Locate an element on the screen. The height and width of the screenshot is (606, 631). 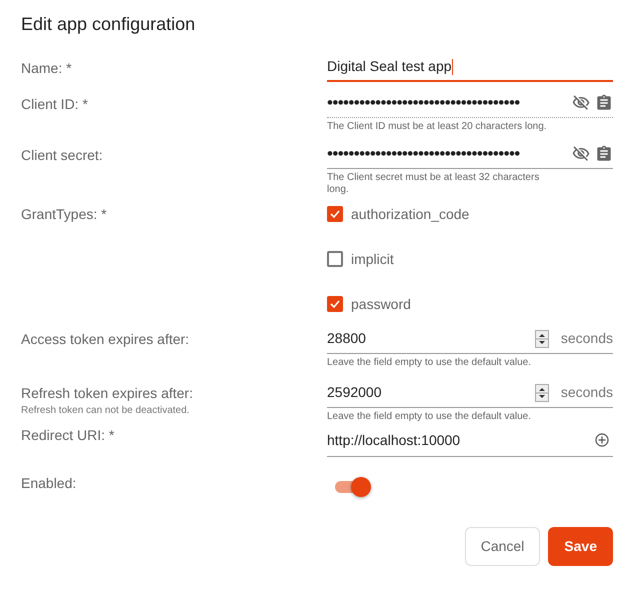
save-button: Save is located at coordinates (580, 546).